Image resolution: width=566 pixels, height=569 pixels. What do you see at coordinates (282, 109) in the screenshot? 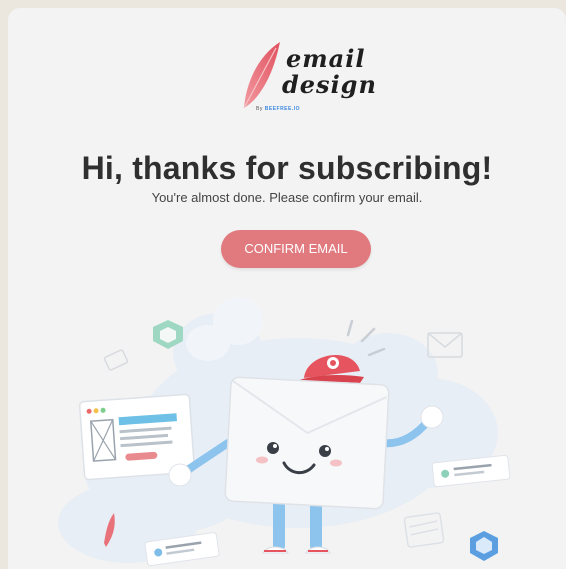
I see `logo-by-brand: BEEFREE.IO` at bounding box center [282, 109].